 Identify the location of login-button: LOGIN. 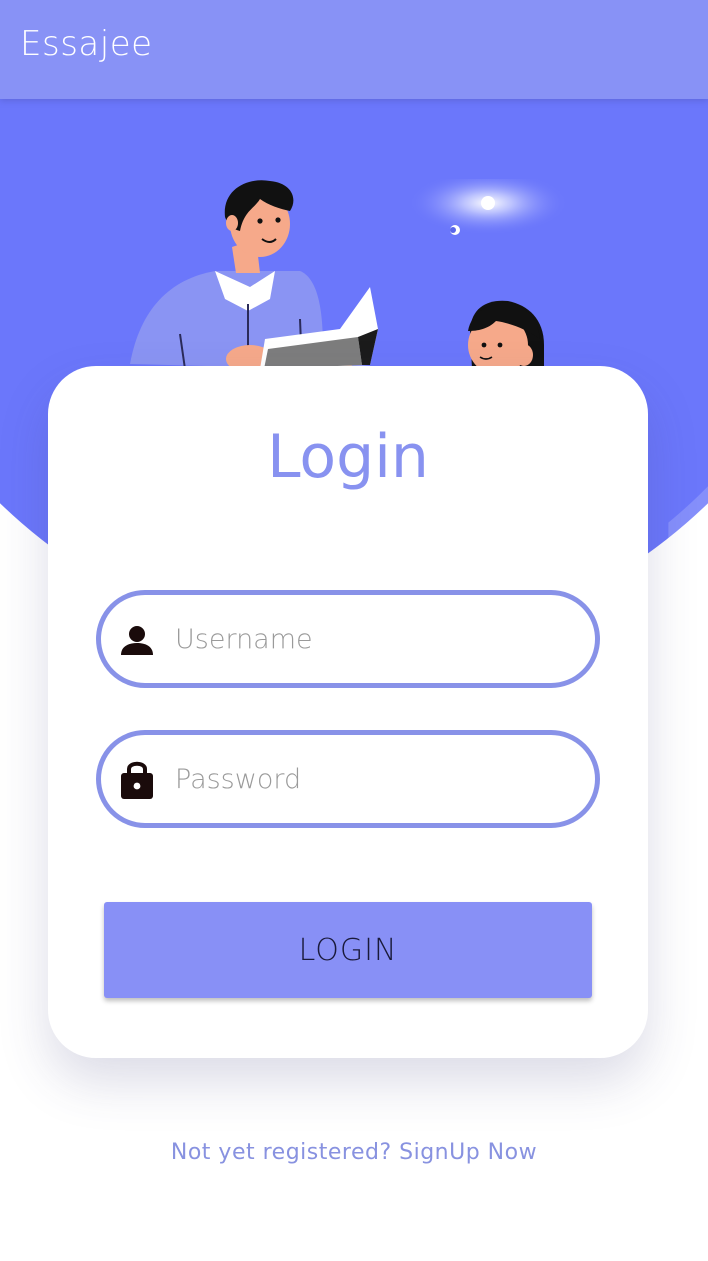
(348, 950).